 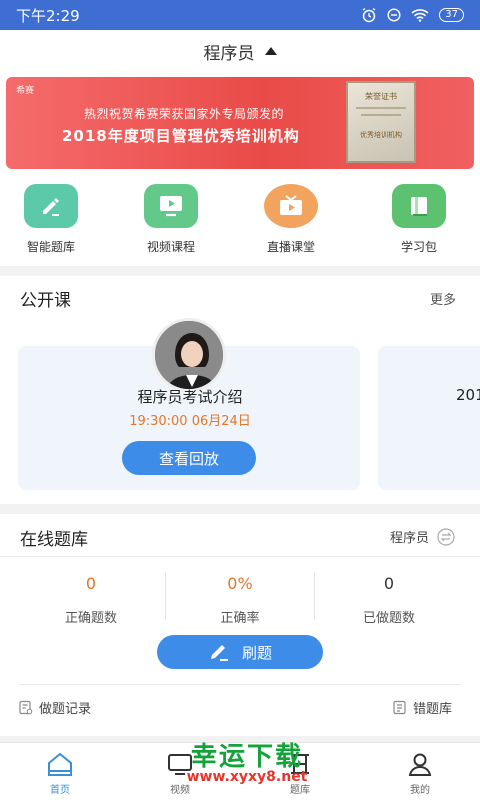 What do you see at coordinates (51, 206) in the screenshot?
I see `edit-icon` at bounding box center [51, 206].